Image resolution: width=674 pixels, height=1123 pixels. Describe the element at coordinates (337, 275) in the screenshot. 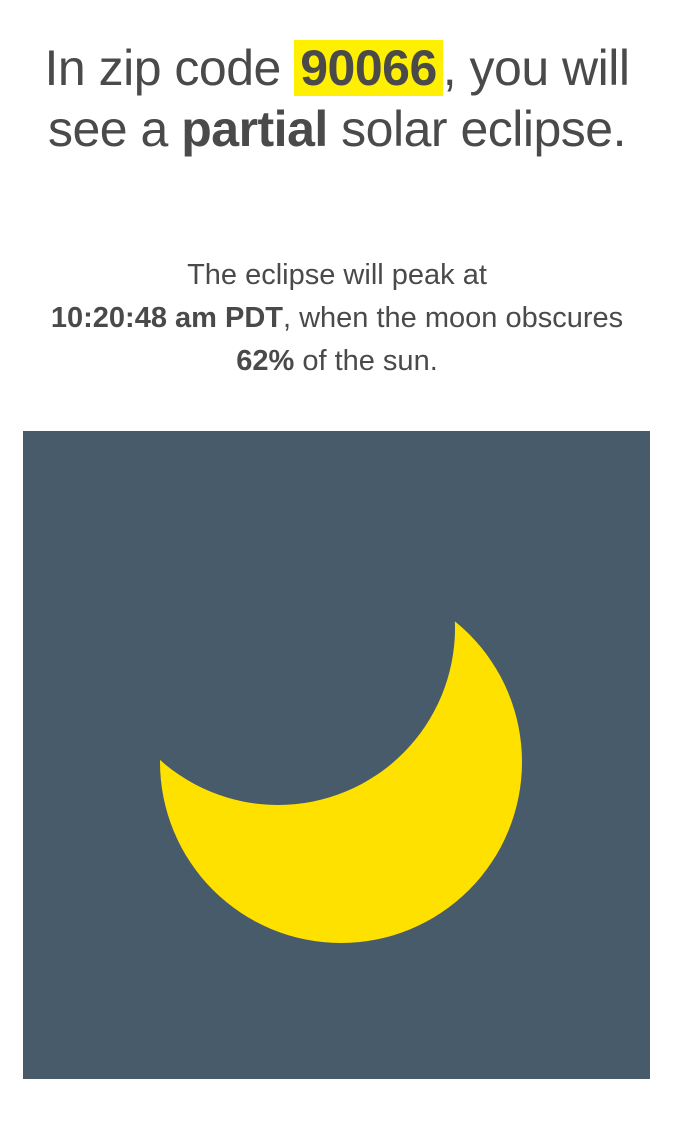

I see `details-intro: The eclipse will peak at` at that location.